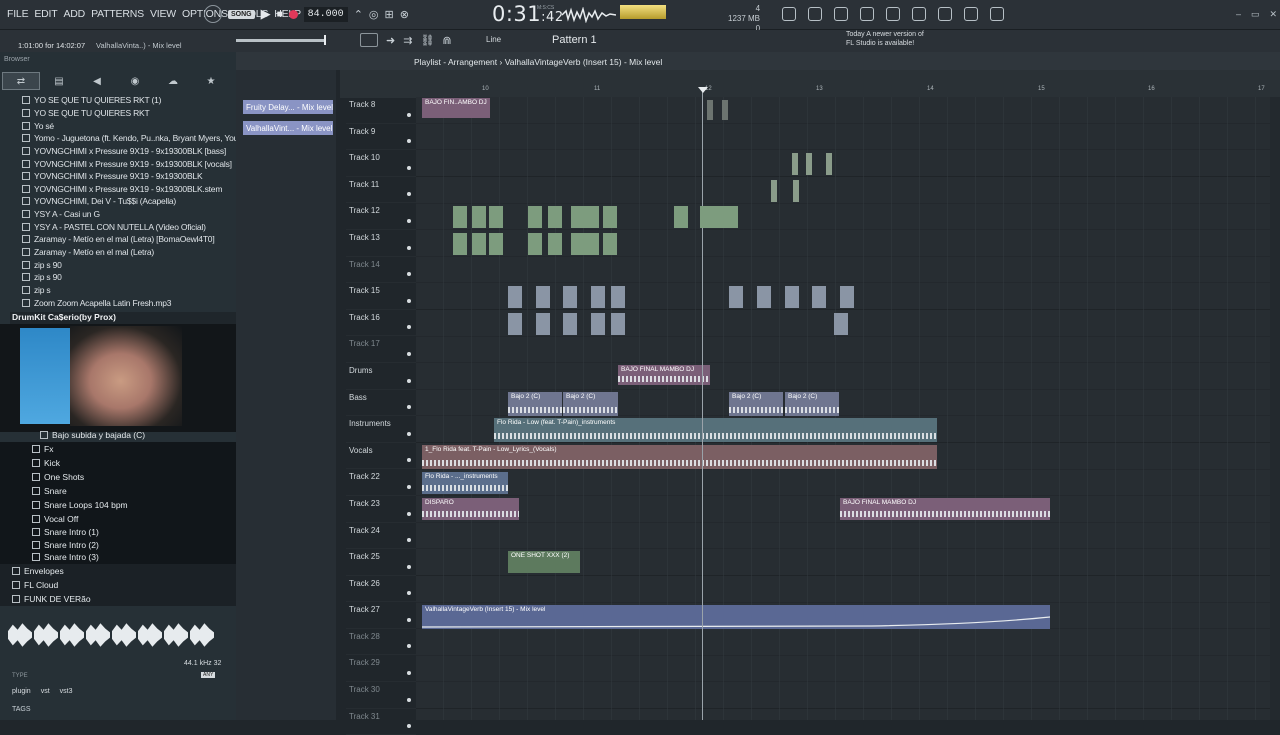  I want to click on browser-folder: Snare Loops 104 bpm, so click(118, 505).